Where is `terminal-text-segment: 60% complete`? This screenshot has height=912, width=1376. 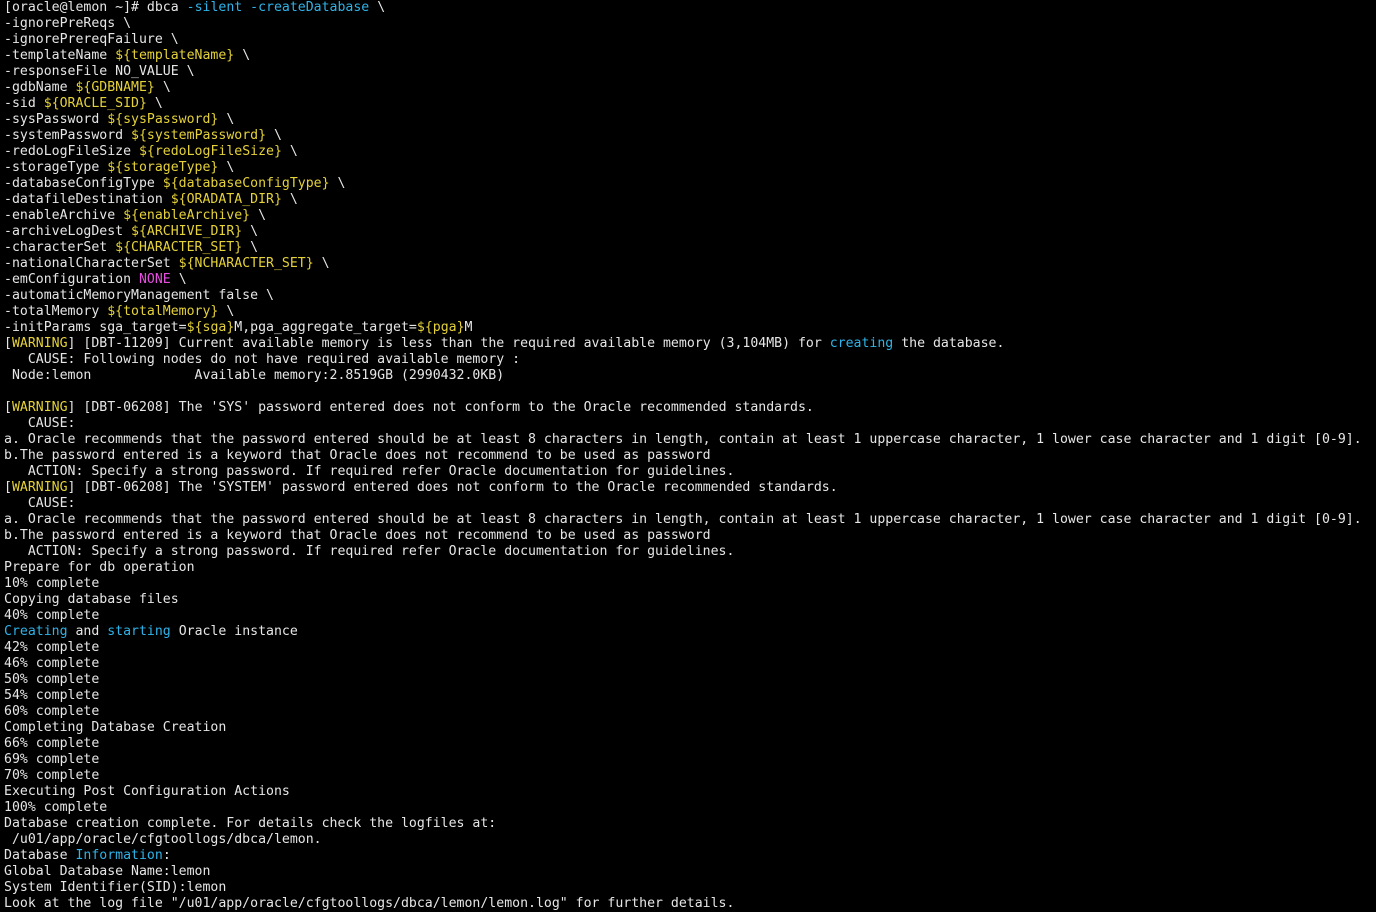
terminal-text-segment: 60% complete is located at coordinates (52, 711).